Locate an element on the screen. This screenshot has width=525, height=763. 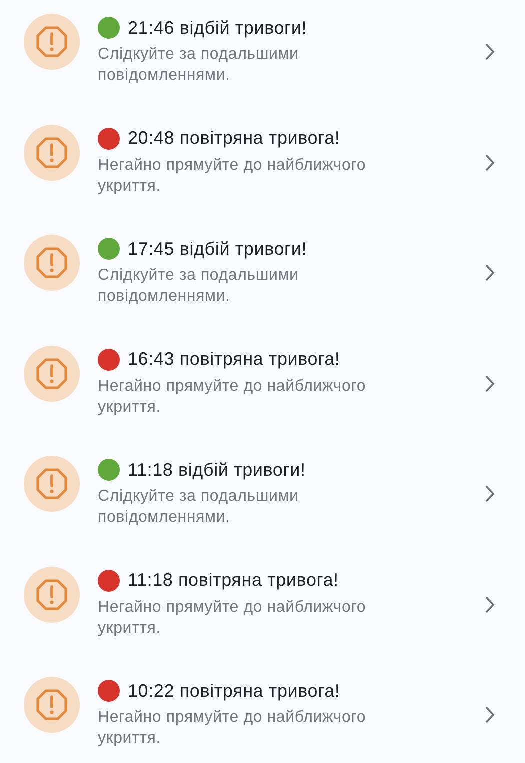
alert-title: 17:45 відбій тривоги! is located at coordinates (218, 249).